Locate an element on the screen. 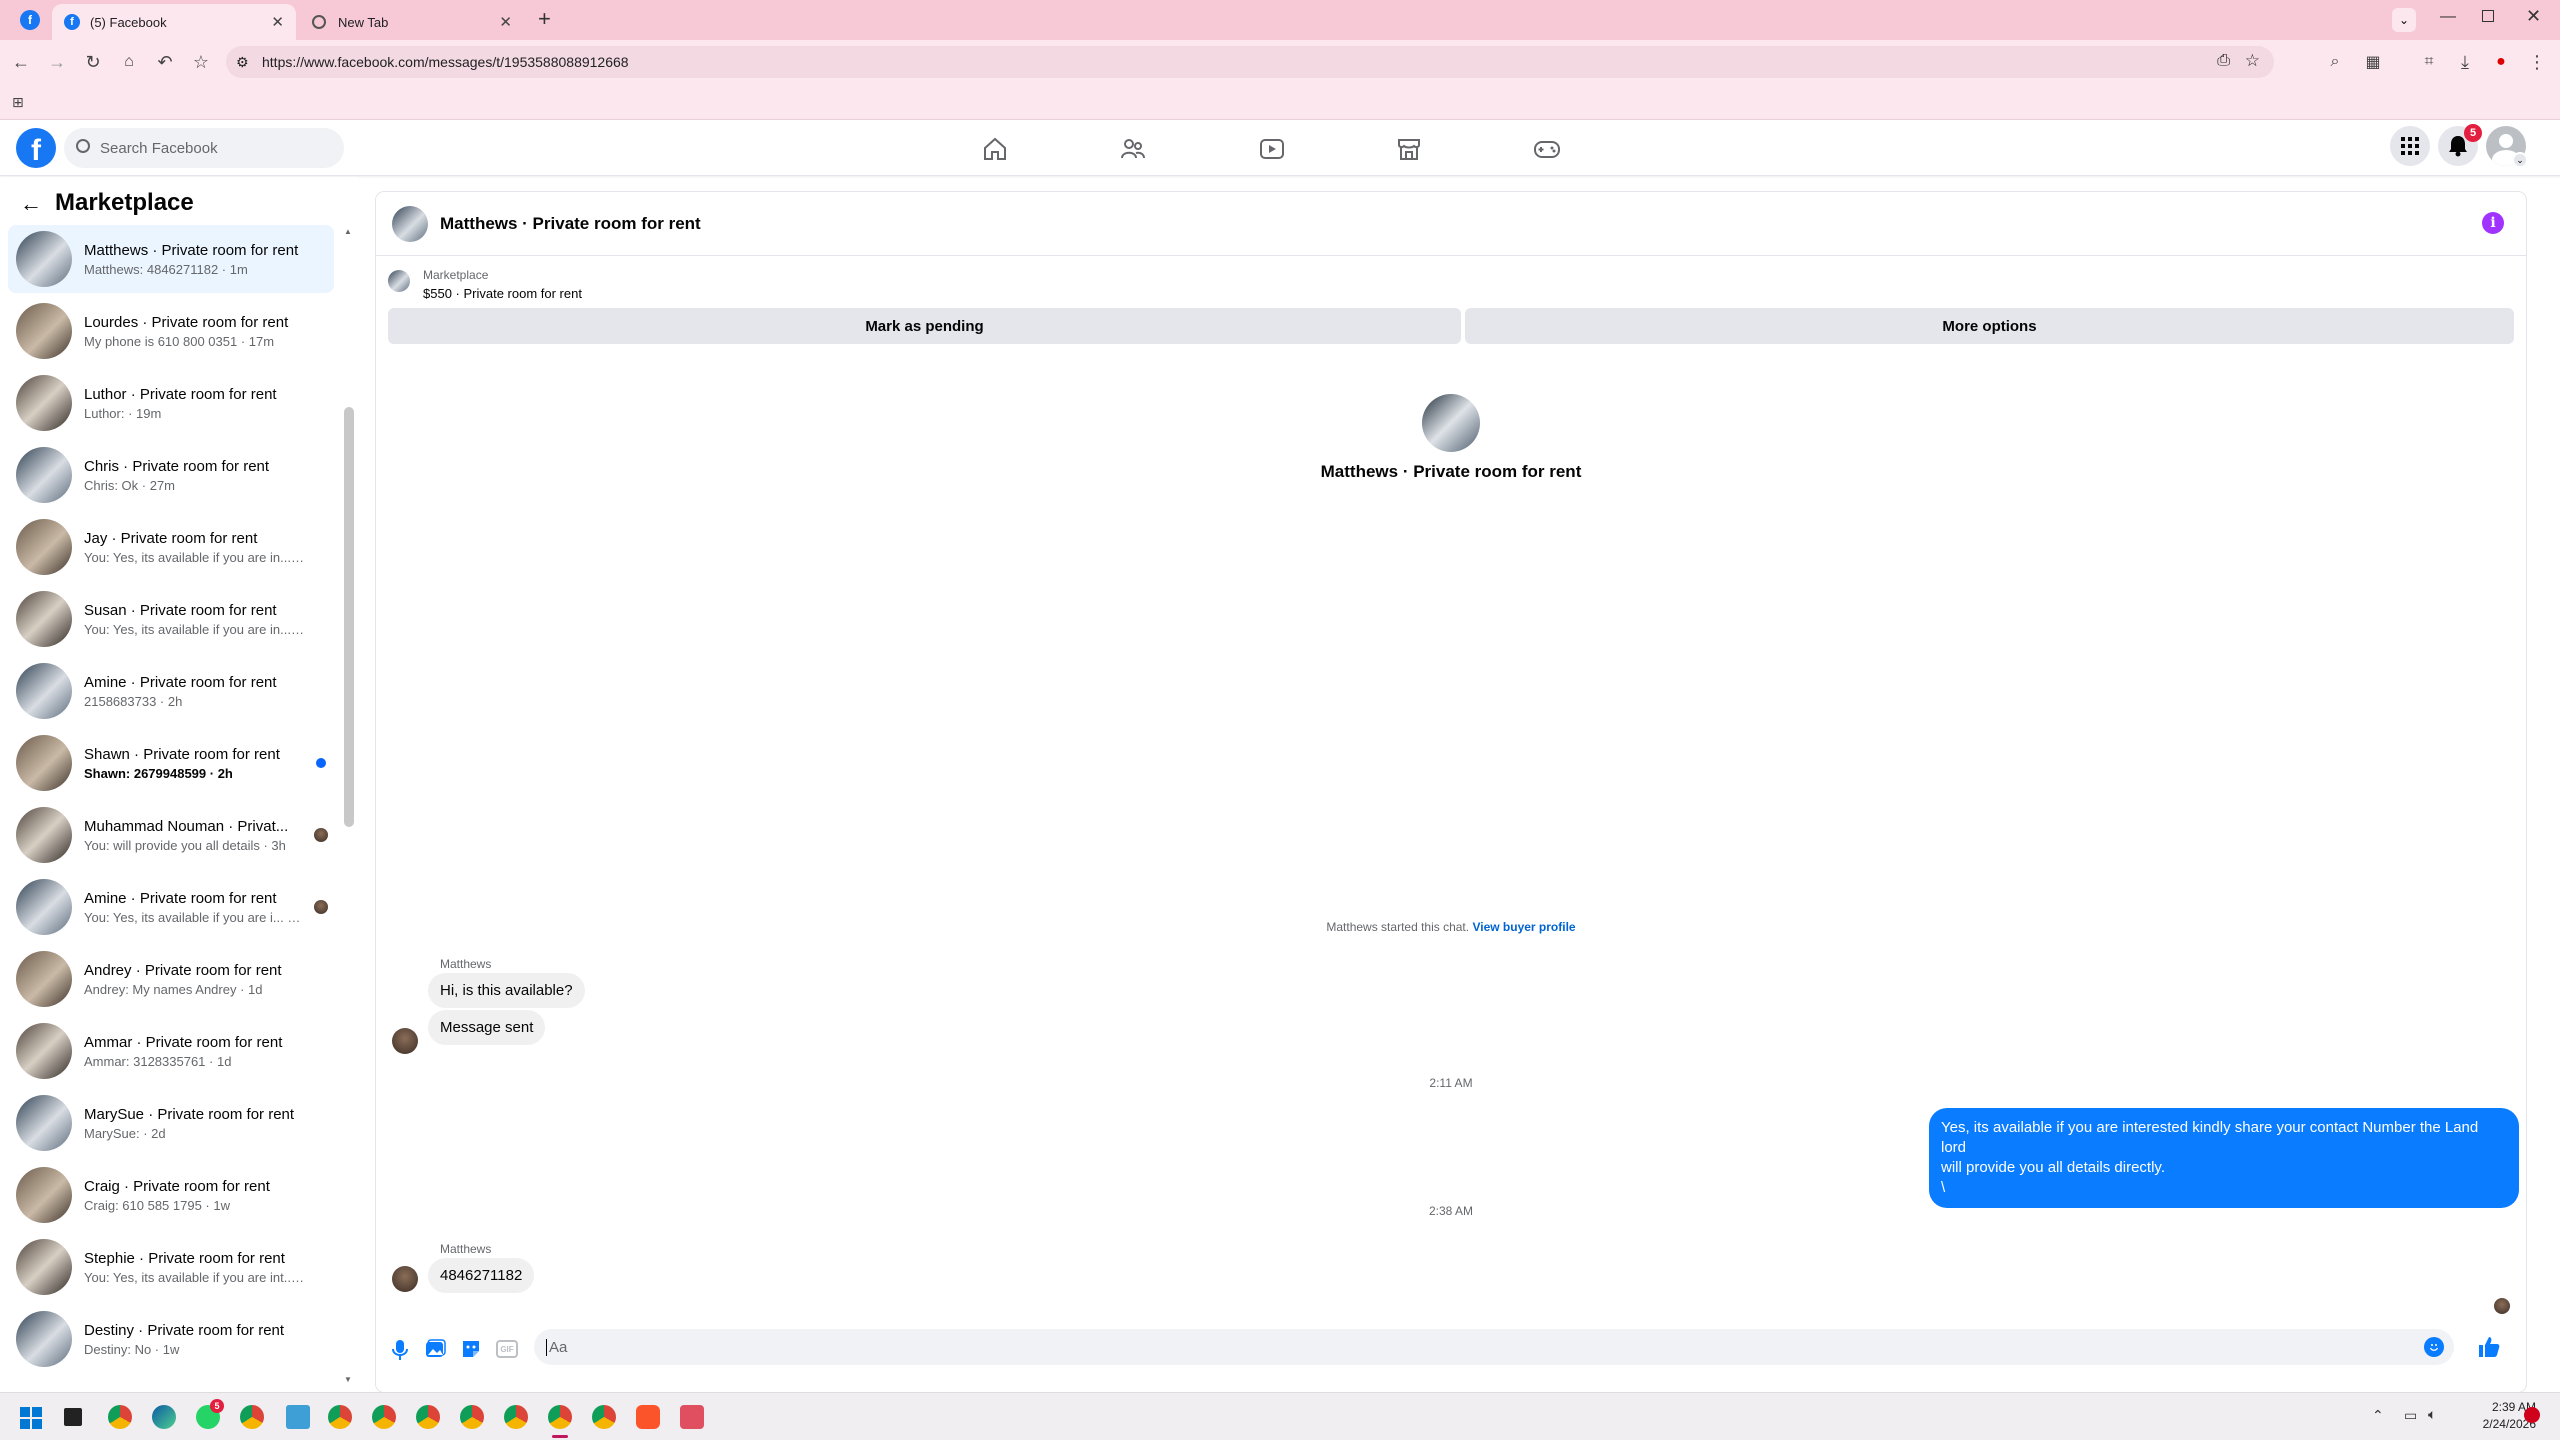 The image size is (2560, 1440). edge-icon is located at coordinates (164, 1417).